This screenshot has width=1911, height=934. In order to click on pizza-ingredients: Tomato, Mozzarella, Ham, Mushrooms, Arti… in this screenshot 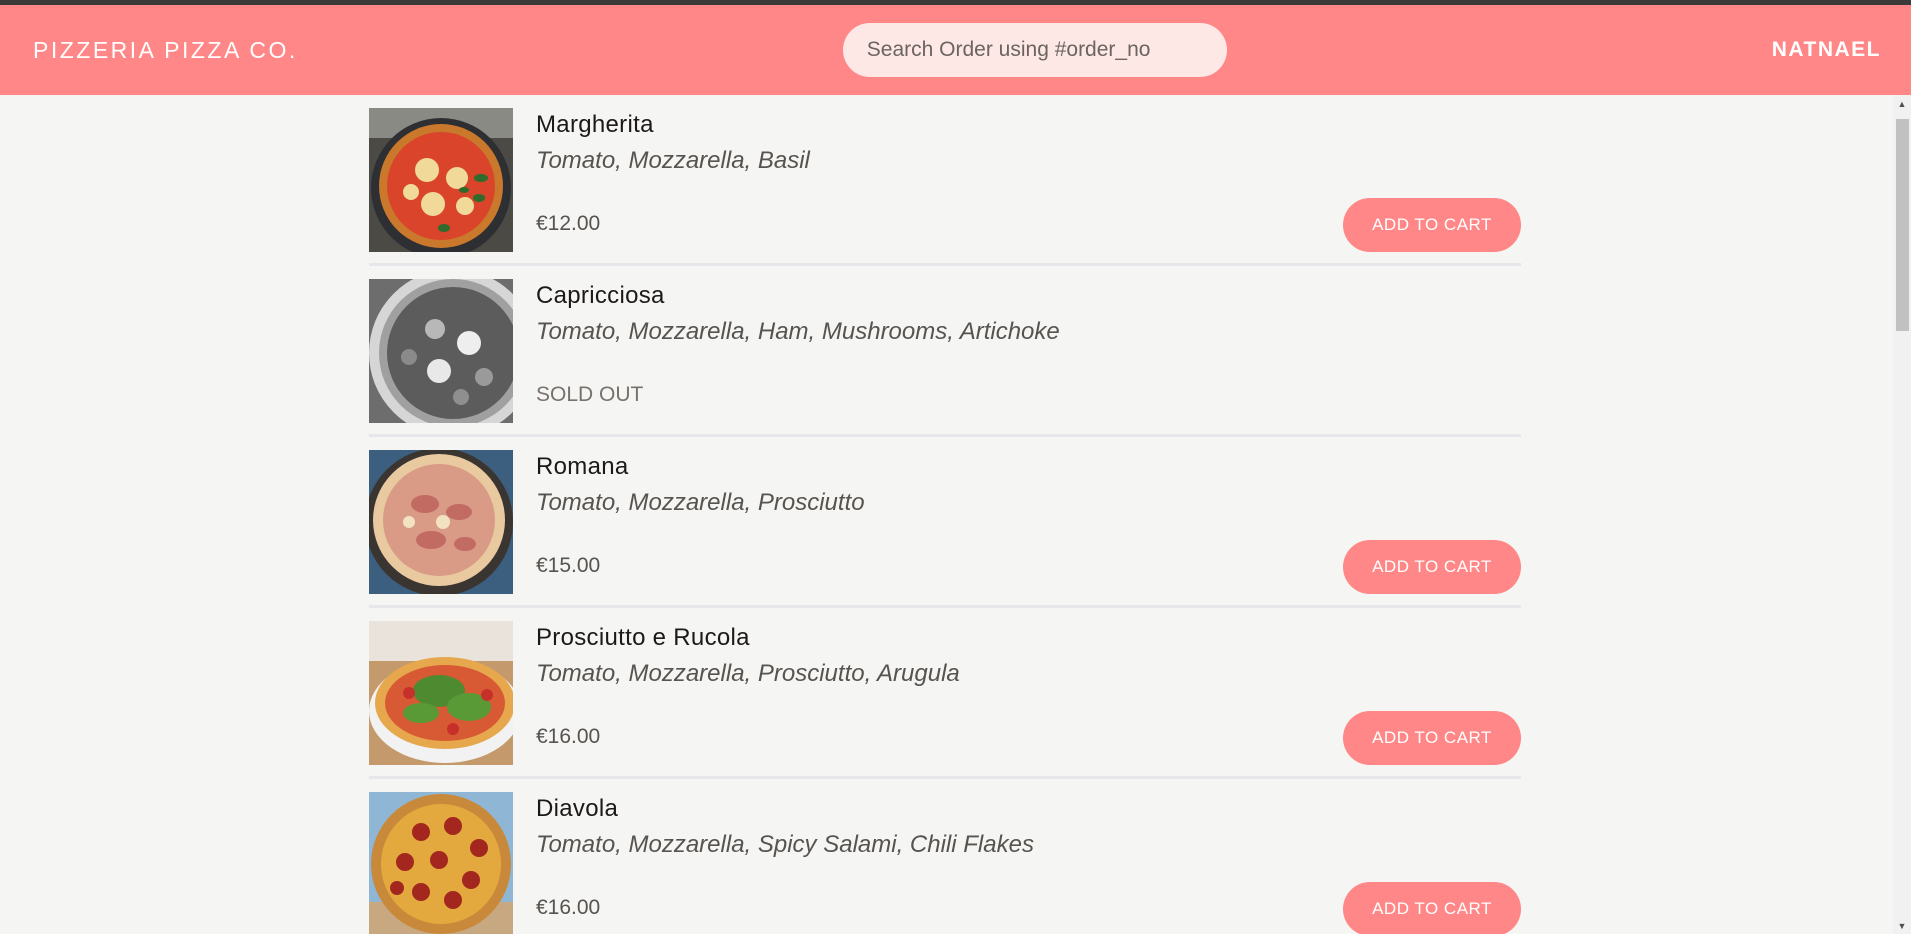, I will do `click(798, 331)`.